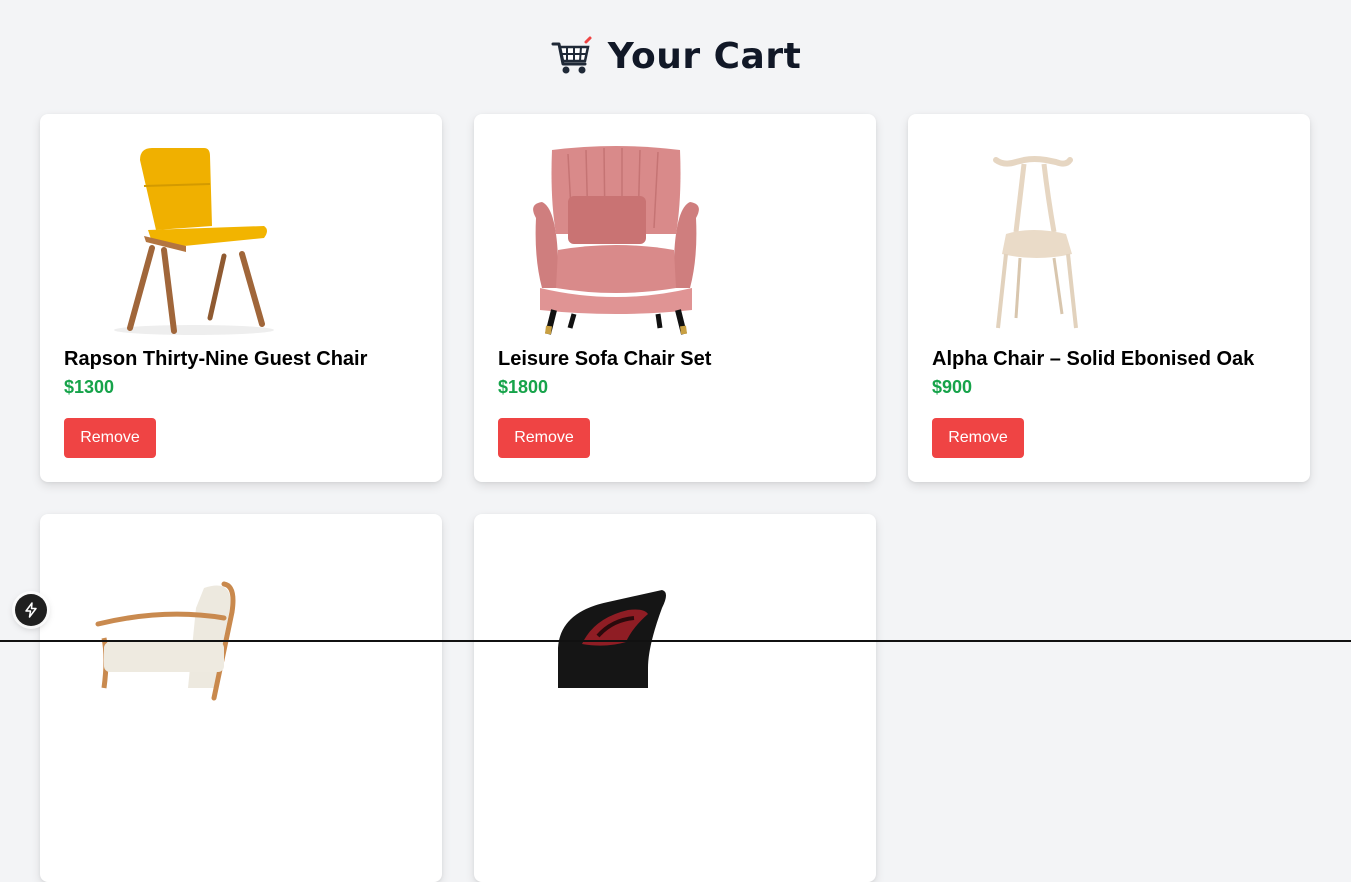  I want to click on shopping-cart-icon, so click(571, 55).